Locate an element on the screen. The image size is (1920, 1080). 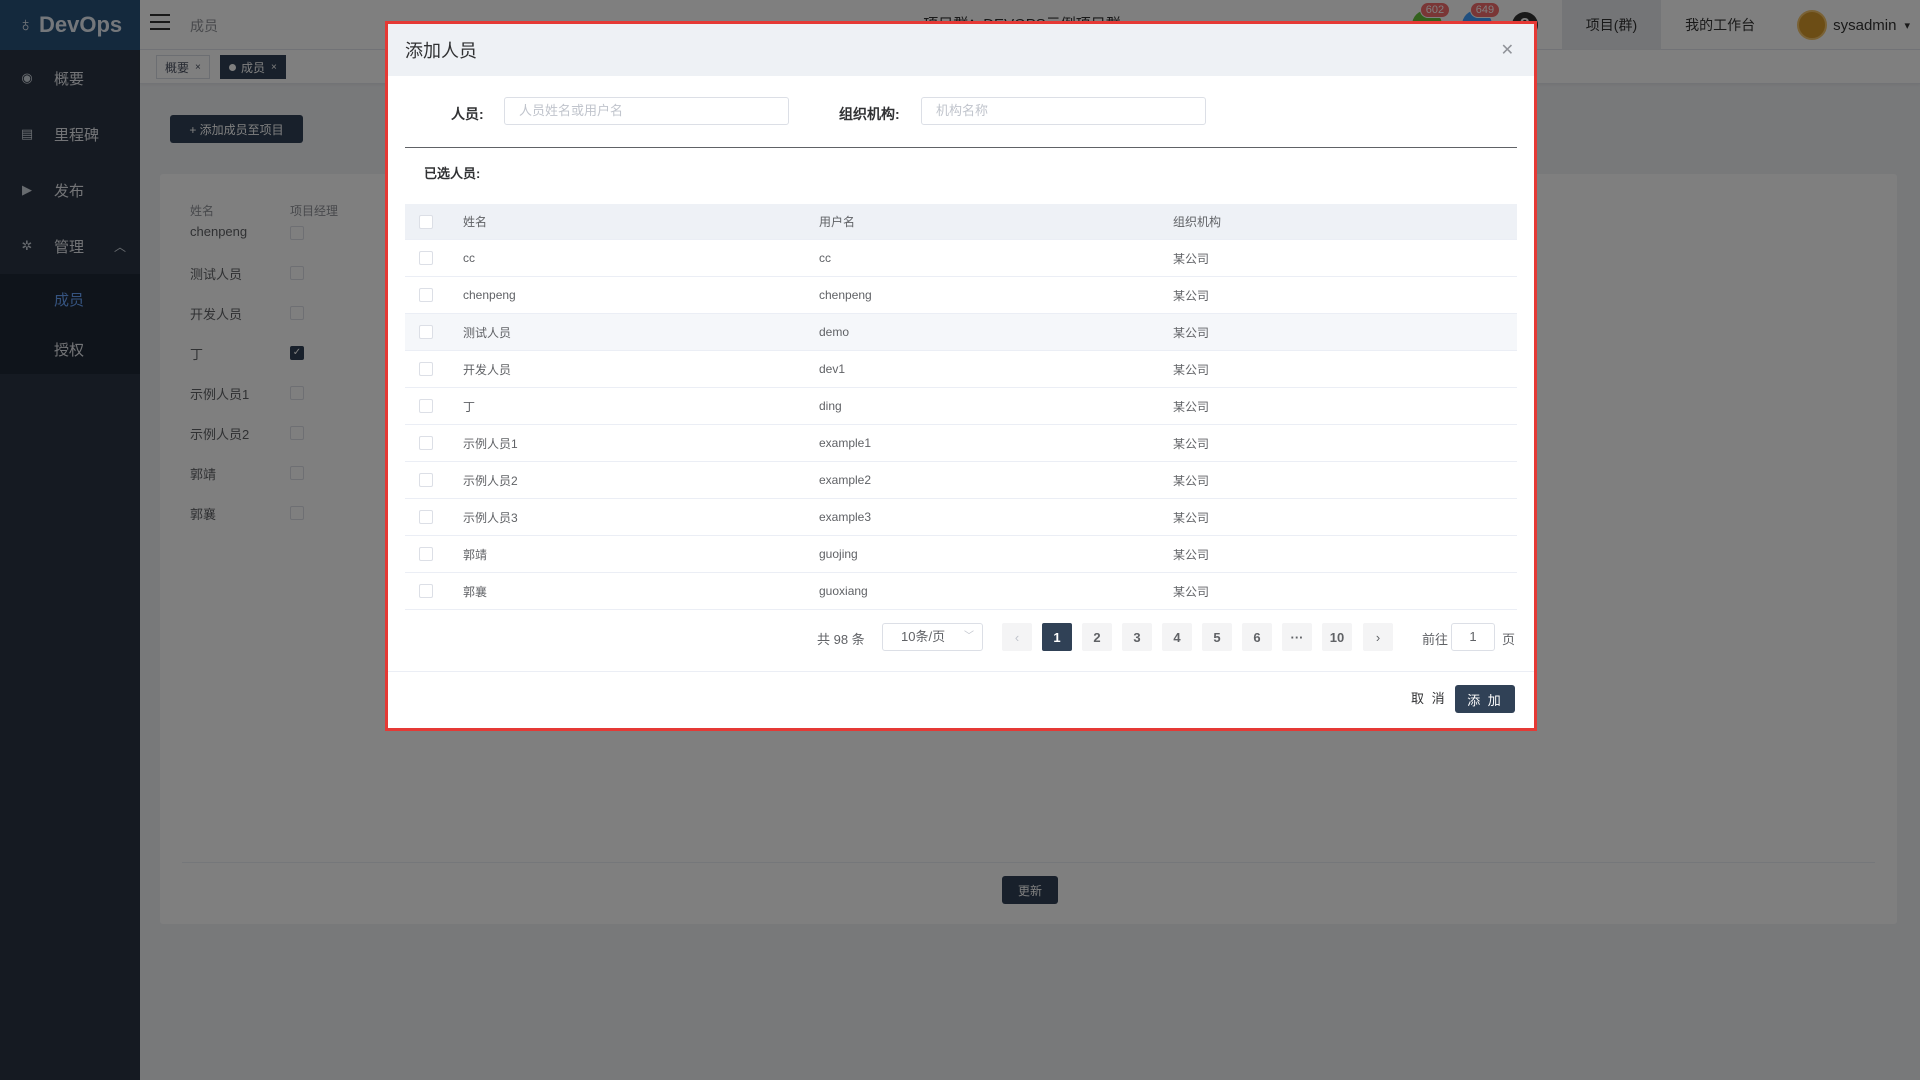
cell-username: example2 is located at coordinates (845, 480).